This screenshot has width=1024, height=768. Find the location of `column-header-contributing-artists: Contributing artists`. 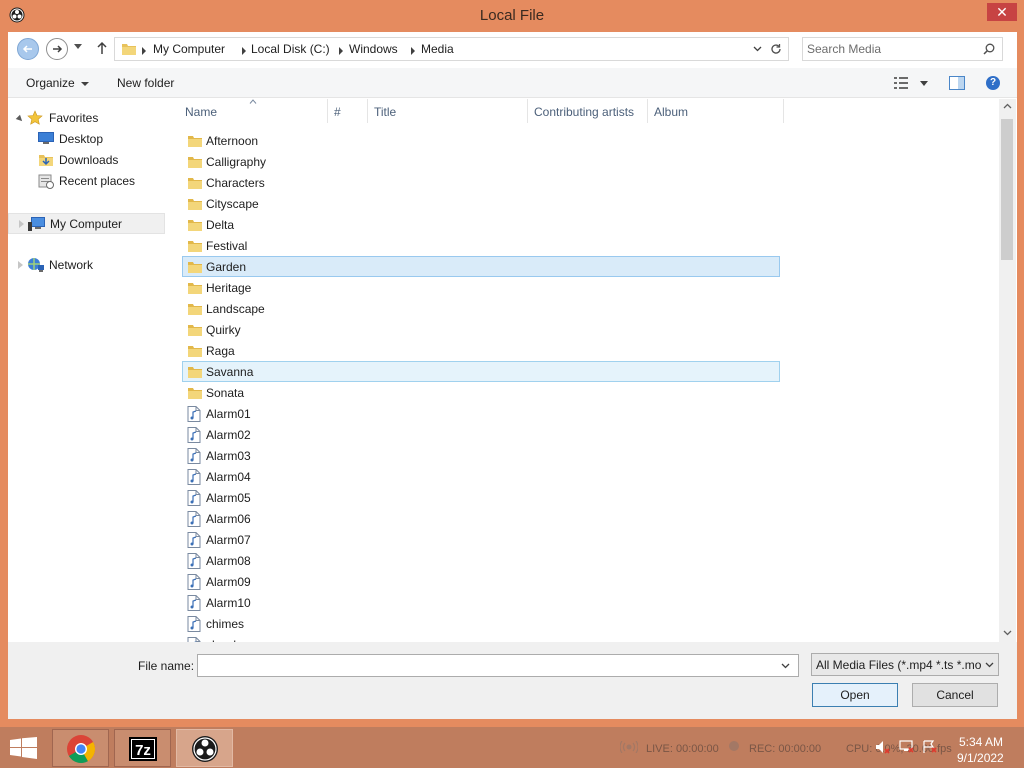

column-header-contributing-artists: Contributing artists is located at coordinates (584, 112).